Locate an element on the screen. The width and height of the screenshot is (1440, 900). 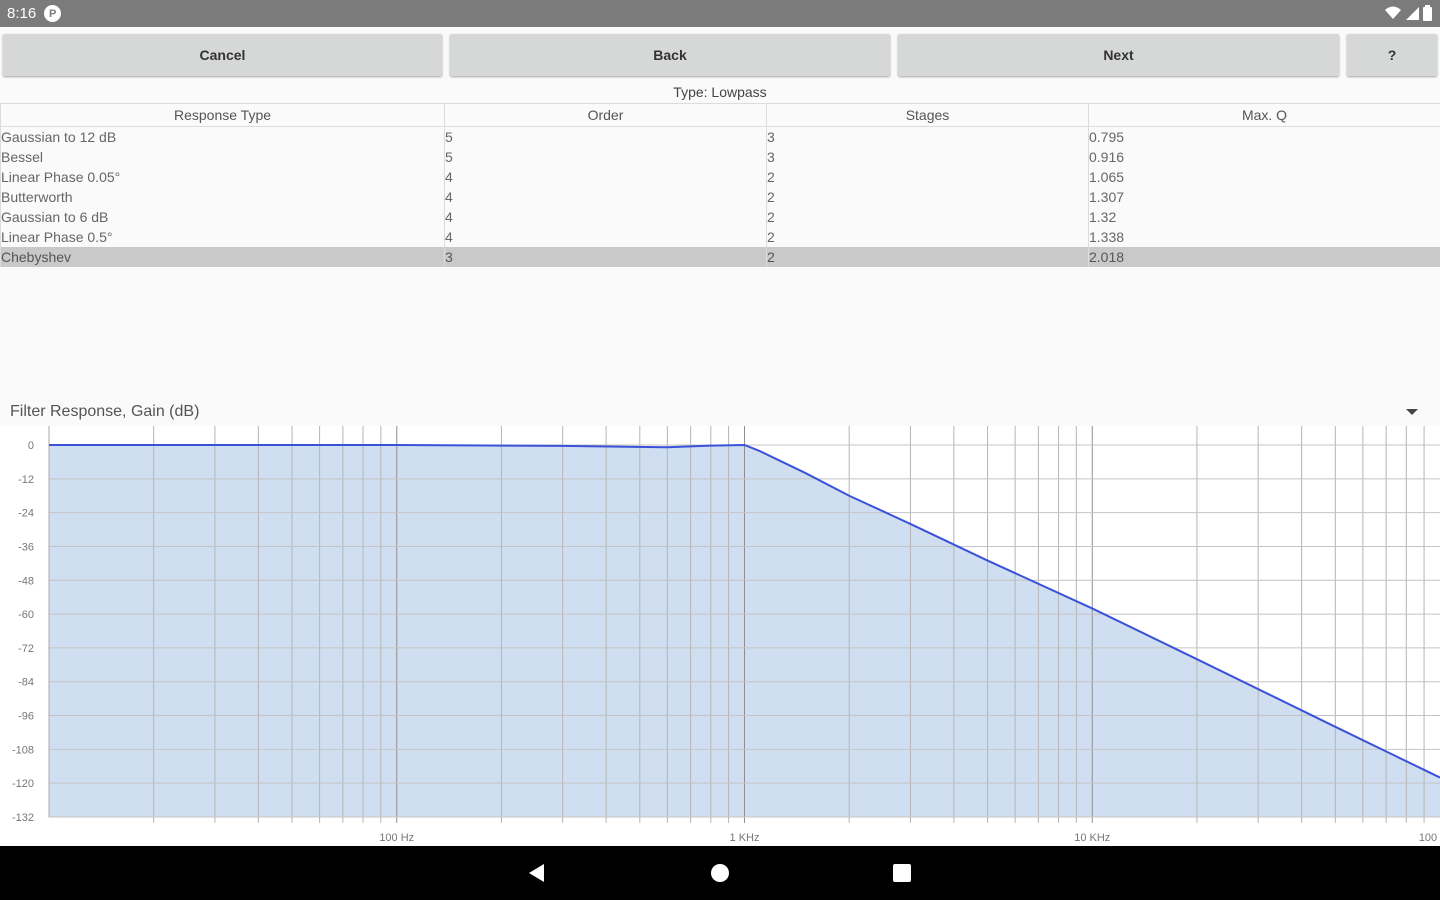
status-time: 8:16 is located at coordinates (22, 13).